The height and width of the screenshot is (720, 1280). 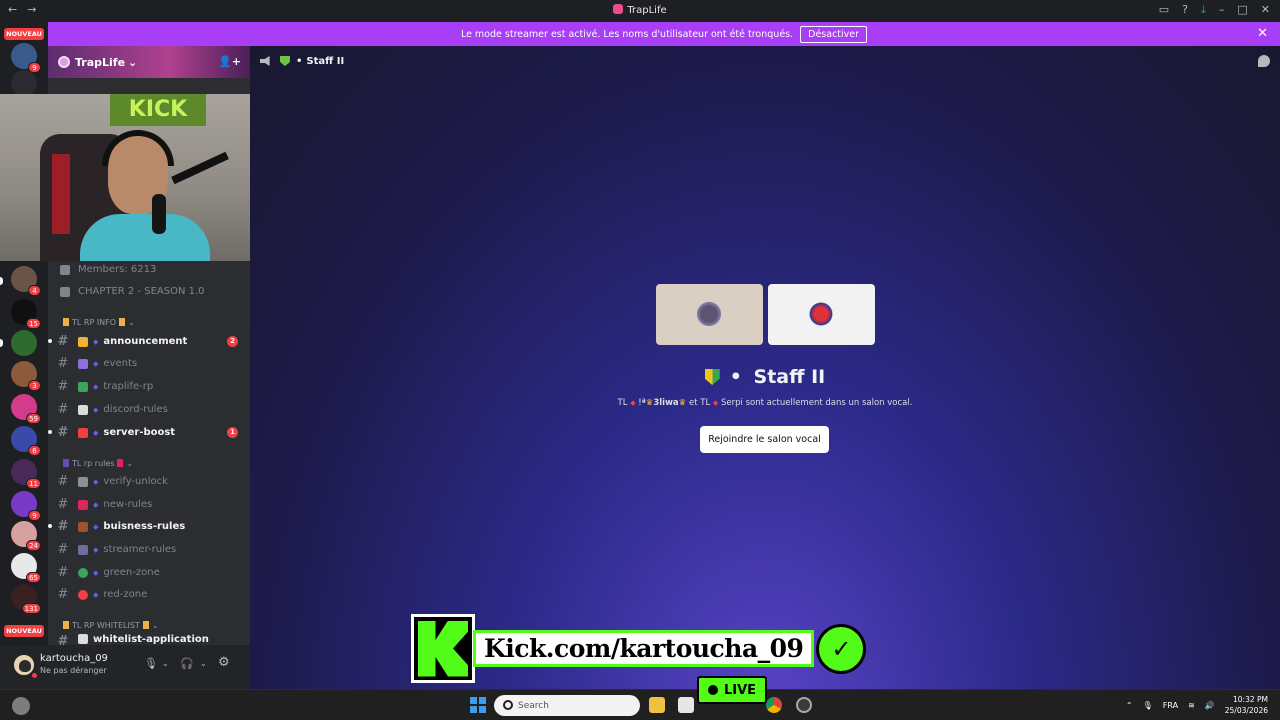 What do you see at coordinates (96, 463) in the screenshot?
I see `category-tl-rp-rules: TL rp rules ⌄` at bounding box center [96, 463].